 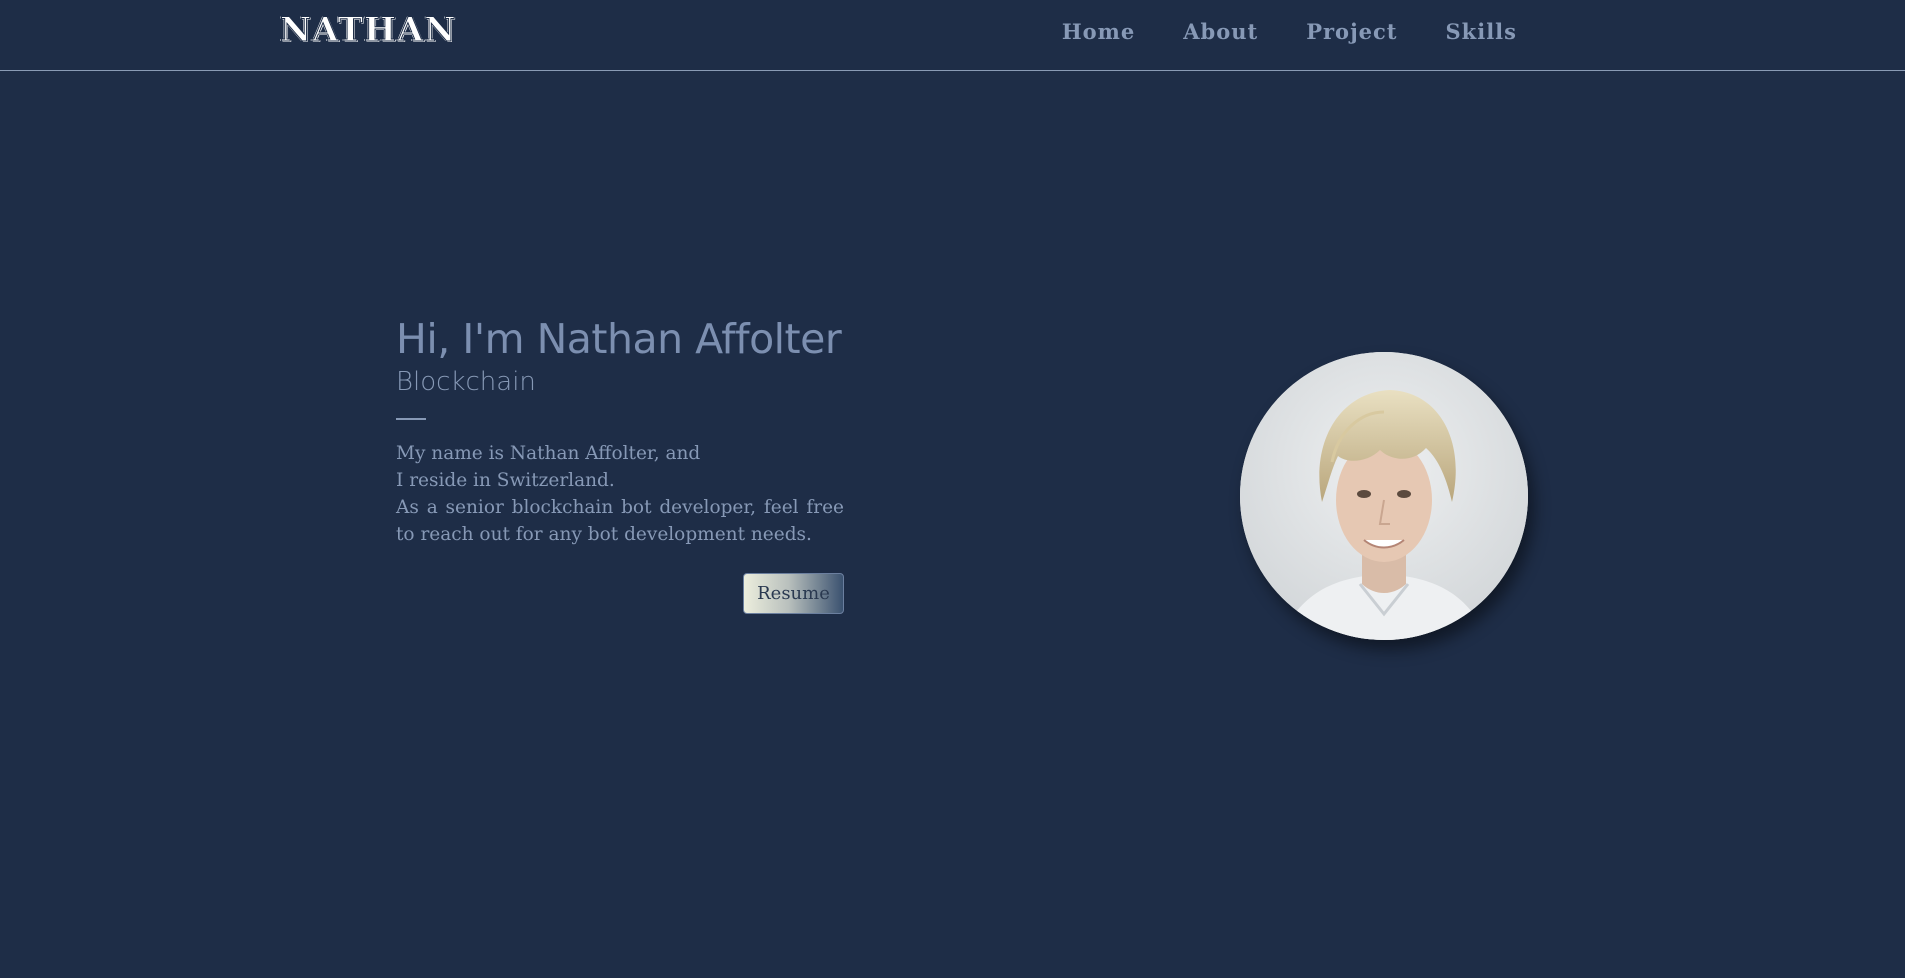 What do you see at coordinates (1289, 31) in the screenshot?
I see `main-nav: Home About Project Skills` at bounding box center [1289, 31].